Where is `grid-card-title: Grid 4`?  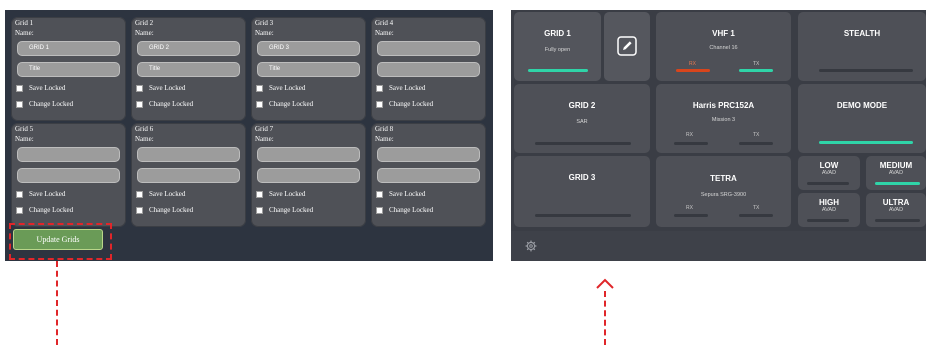 grid-card-title: Grid 4 is located at coordinates (384, 23).